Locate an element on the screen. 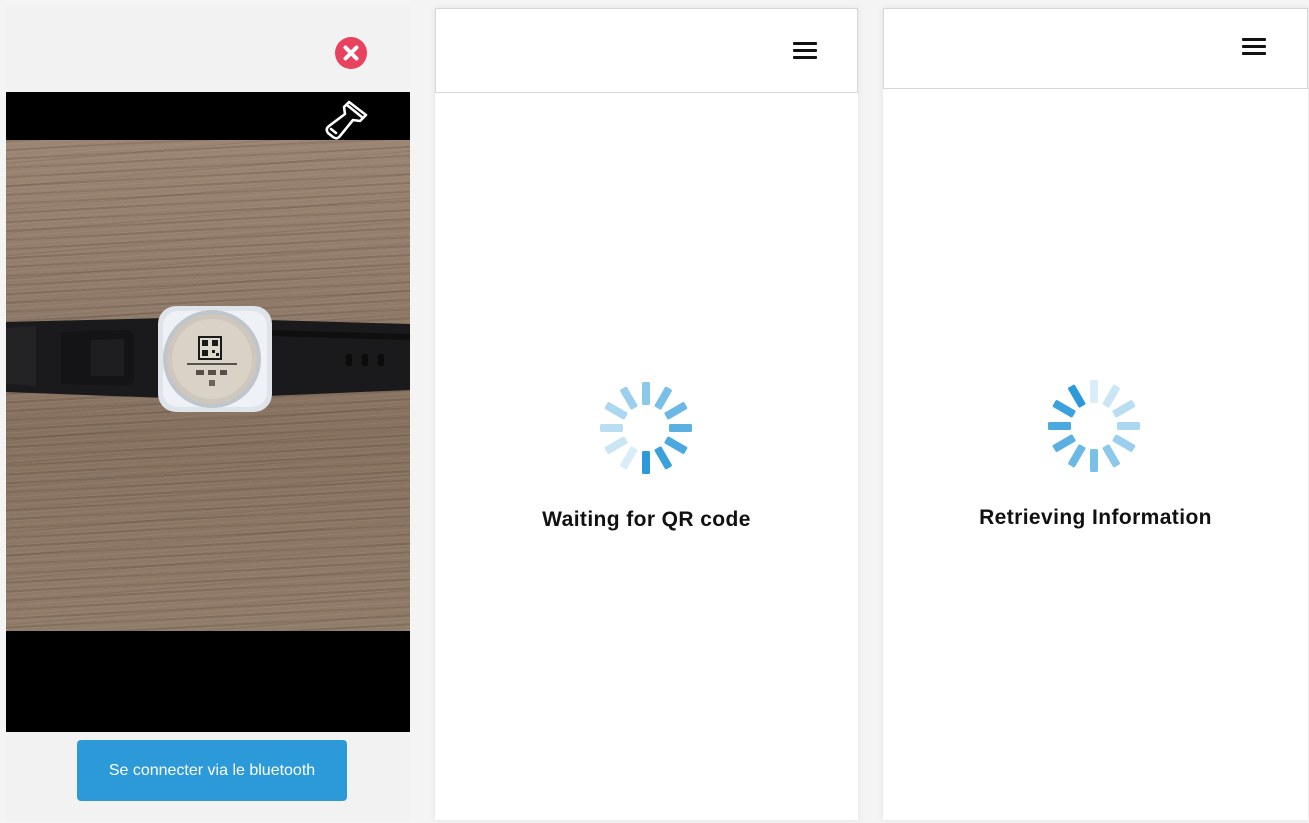  close-icon is located at coordinates (351, 53).